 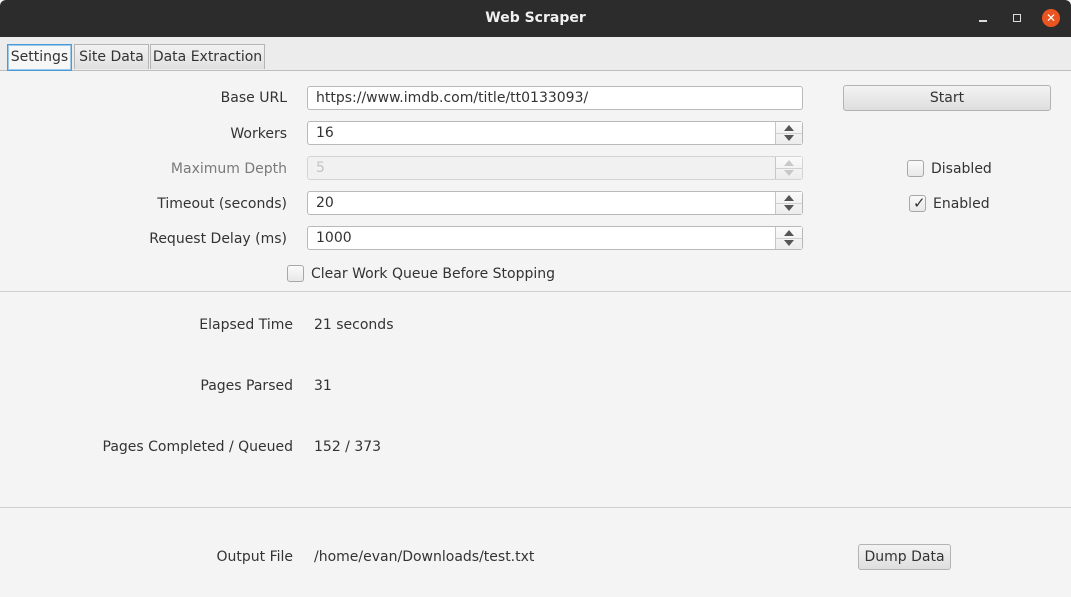 What do you see at coordinates (788, 238) in the screenshot?
I see `request-delay-spinner` at bounding box center [788, 238].